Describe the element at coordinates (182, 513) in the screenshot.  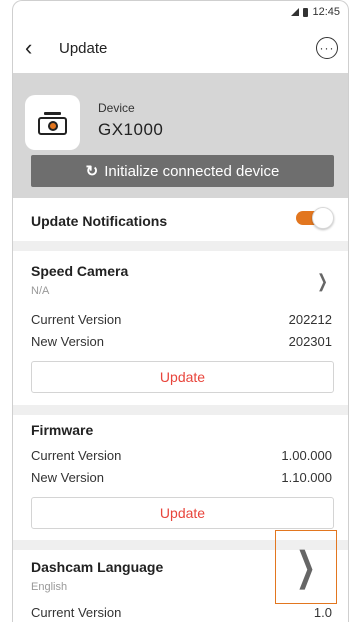
I see `firmware-update-button: Update` at that location.